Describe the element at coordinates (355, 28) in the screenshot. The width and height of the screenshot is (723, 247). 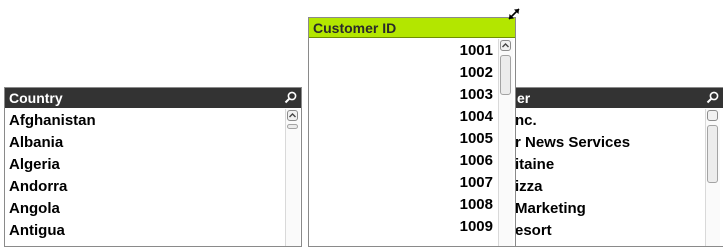
I see `customer-id-listbox-title: Customer ID` at that location.